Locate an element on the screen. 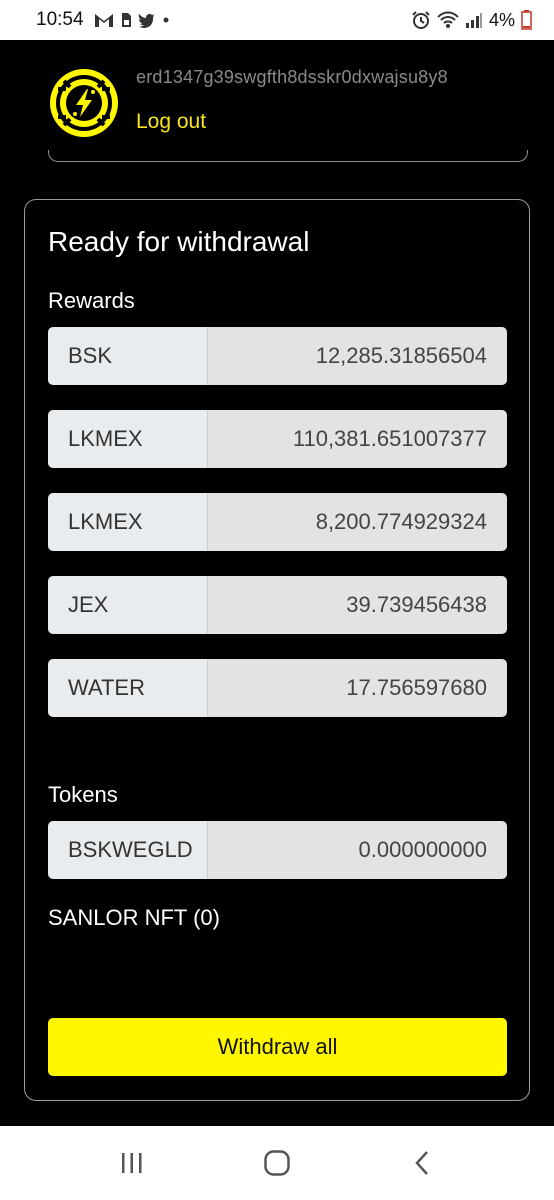  reward-symbol: BSK is located at coordinates (128, 356).